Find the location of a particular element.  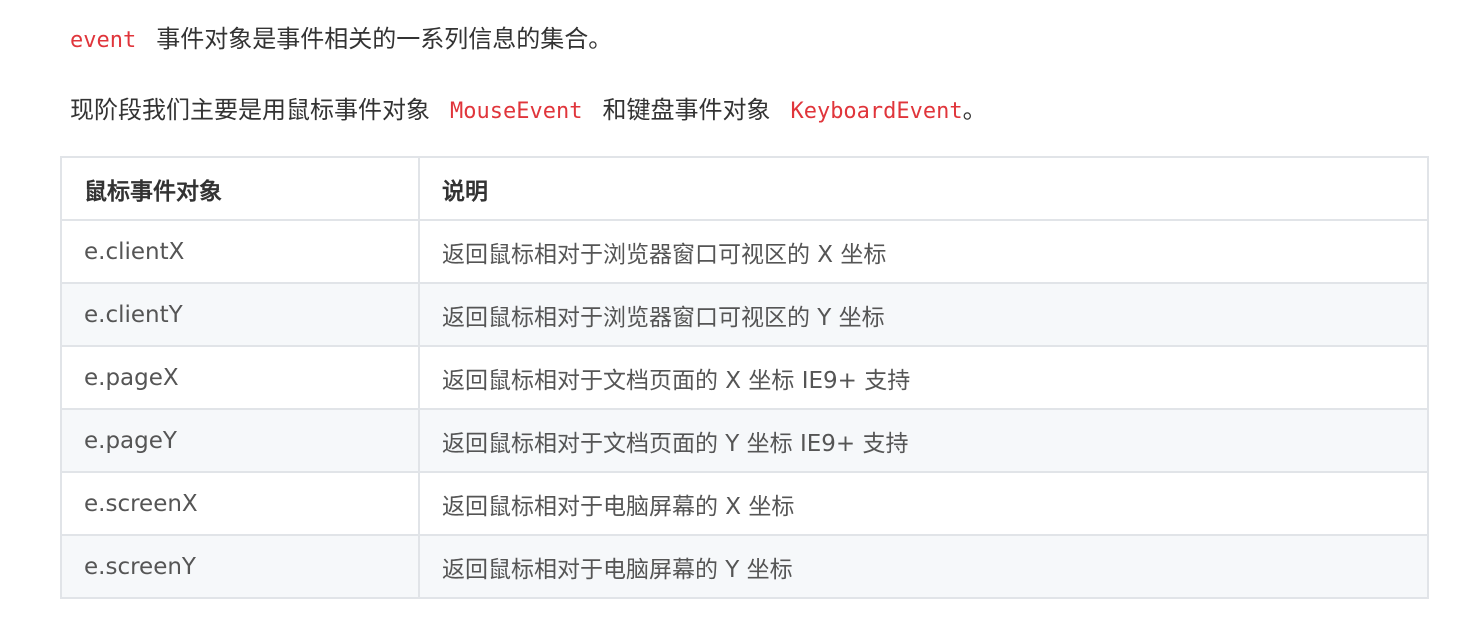

property-cell: e.pageX is located at coordinates (240, 377).